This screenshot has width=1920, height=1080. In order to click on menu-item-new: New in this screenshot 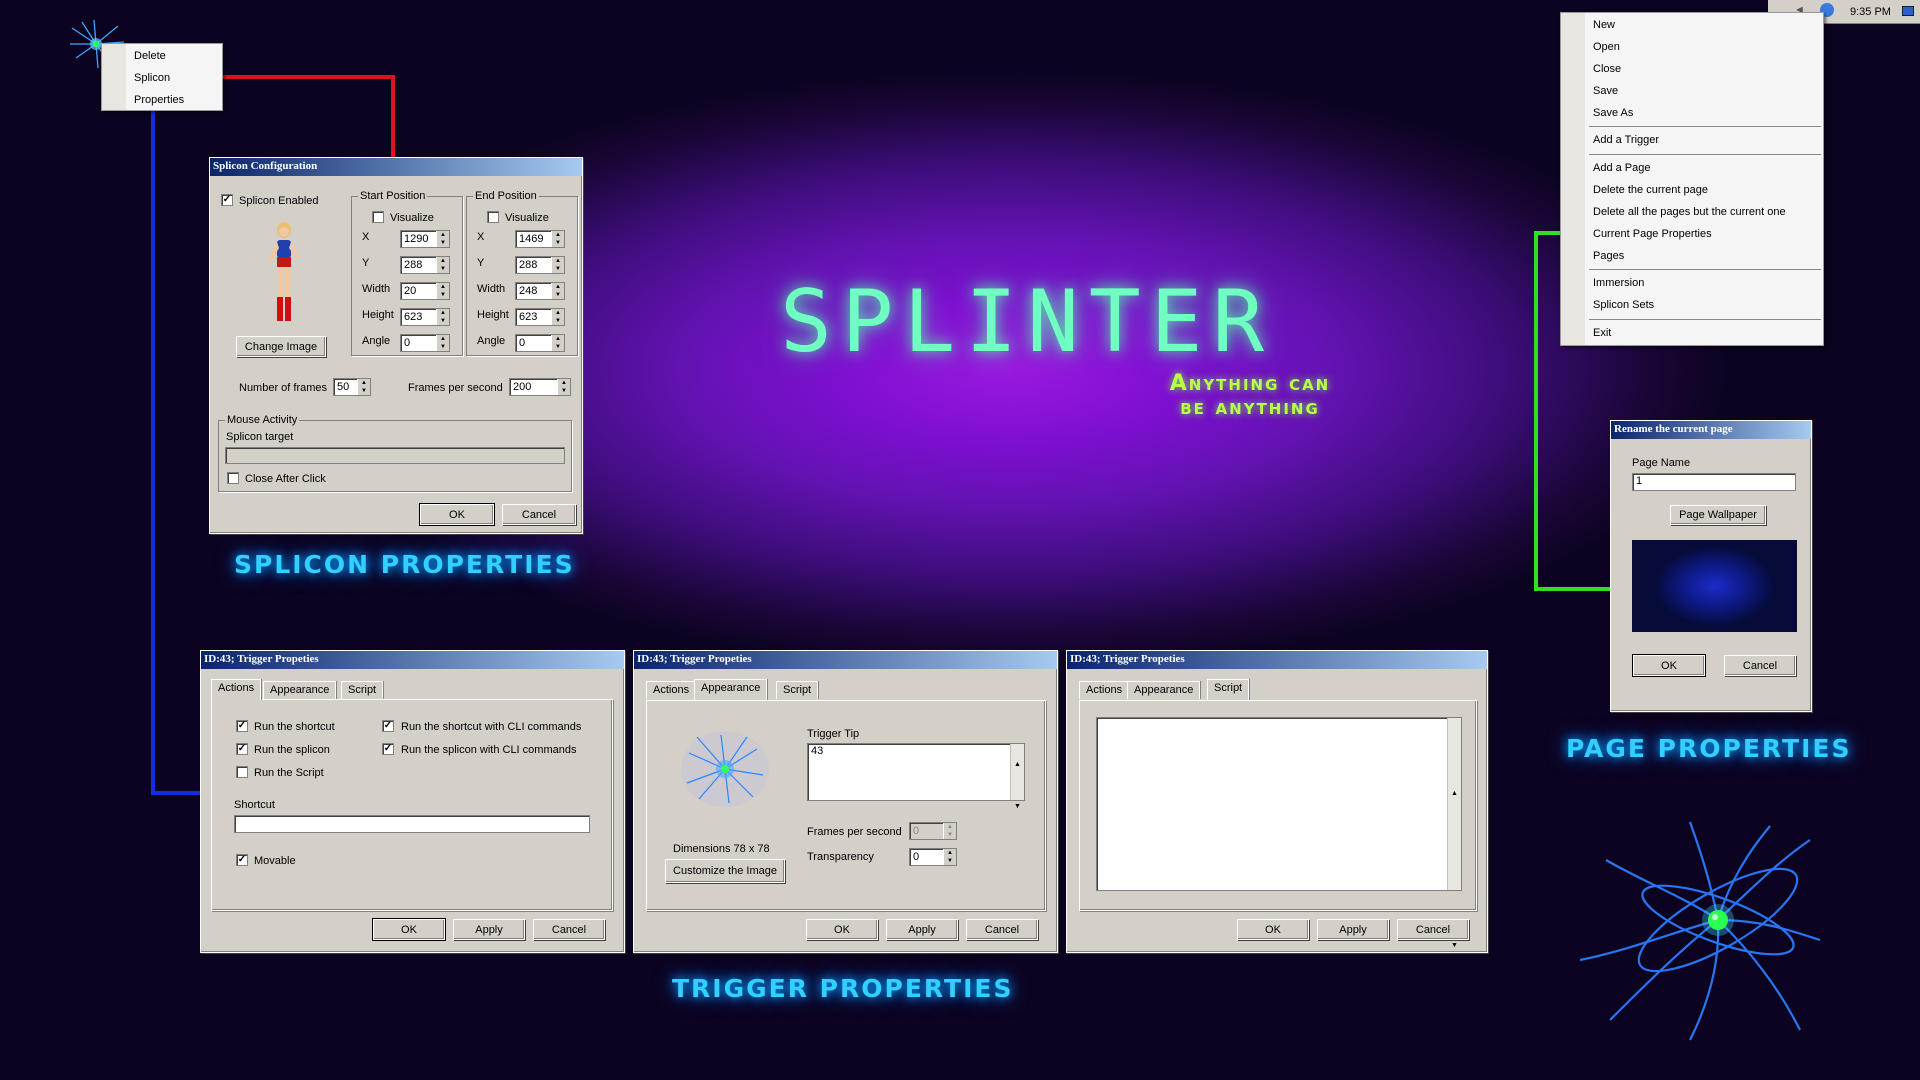, I will do `click(1692, 25)`.